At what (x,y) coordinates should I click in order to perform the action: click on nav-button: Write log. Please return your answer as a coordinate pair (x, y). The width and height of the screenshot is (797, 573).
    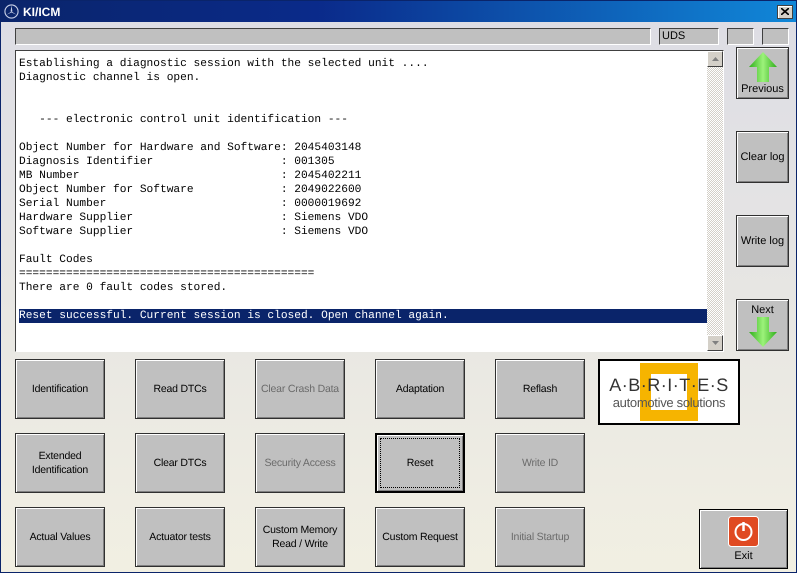
    Looking at the image, I should click on (762, 241).